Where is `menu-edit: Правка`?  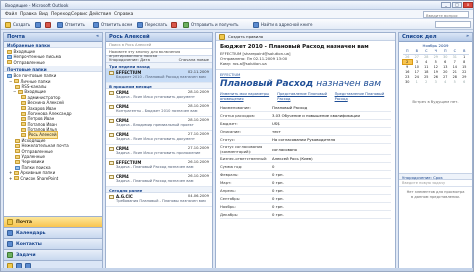
menu-edit: Правка is located at coordinates (28, 14).